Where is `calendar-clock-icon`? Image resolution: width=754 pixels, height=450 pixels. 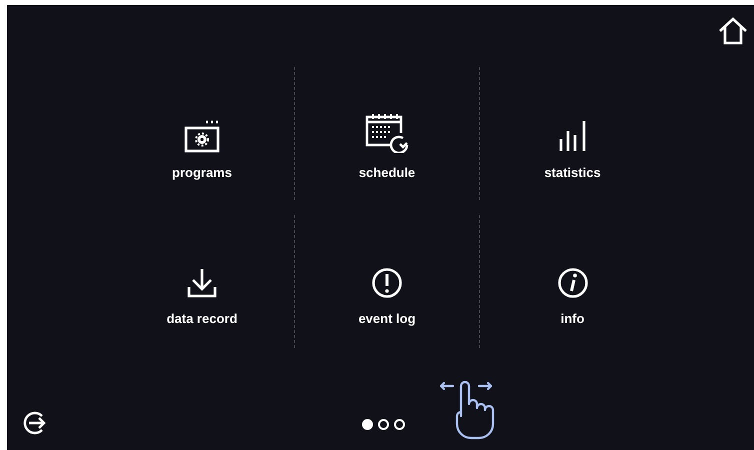 calendar-clock-icon is located at coordinates (387, 133).